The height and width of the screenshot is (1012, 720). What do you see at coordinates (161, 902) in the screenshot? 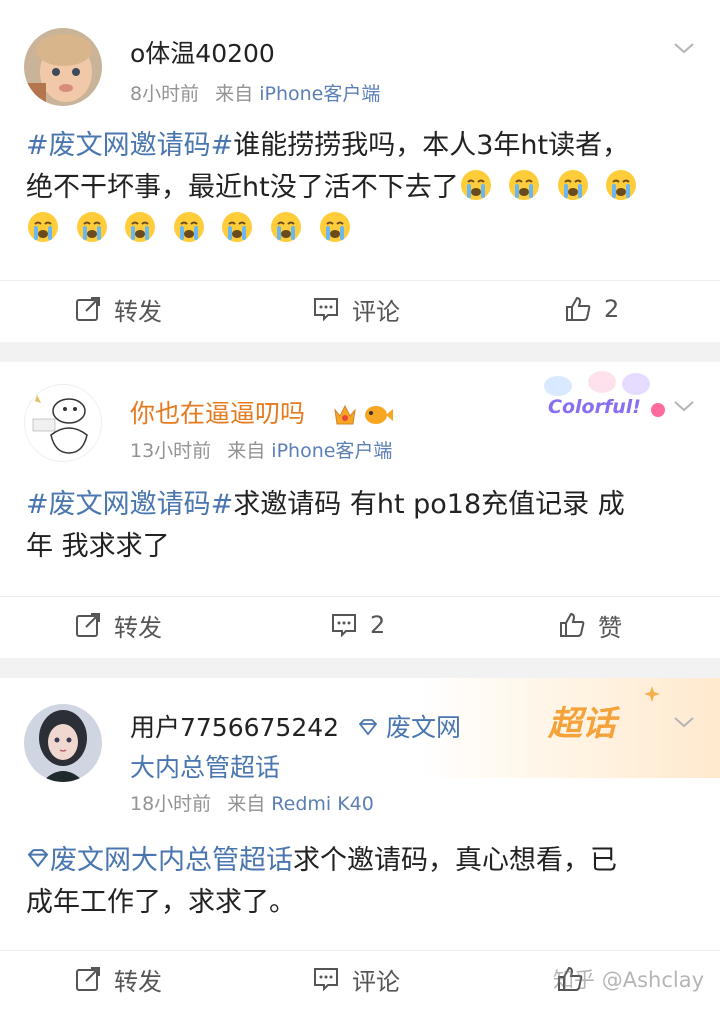
I see `post-text-line2: 成年工作了，求求了。` at bounding box center [161, 902].